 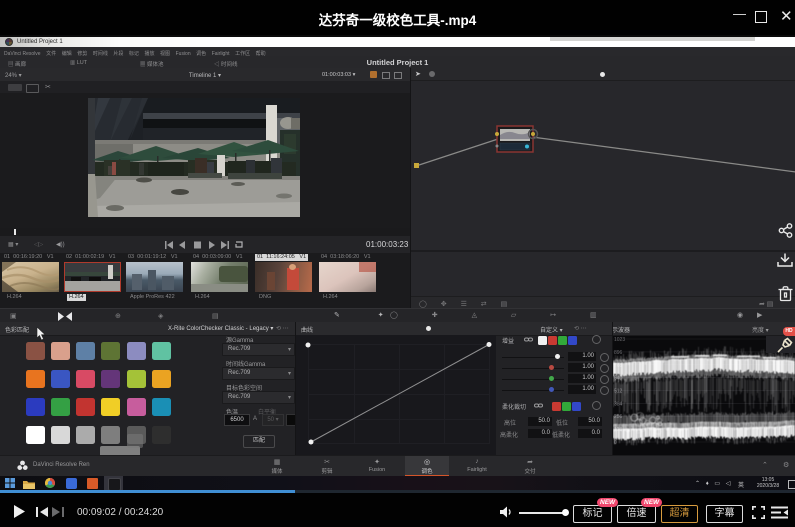 What do you see at coordinates (618, 353) in the screenshot?
I see `svg-text: 896` at bounding box center [618, 353].